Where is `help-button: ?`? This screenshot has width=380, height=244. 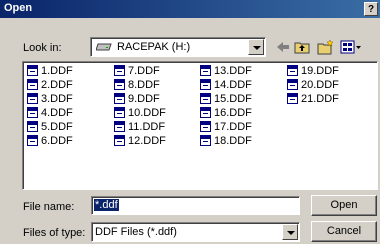 help-button: ? is located at coordinates (371, 9).